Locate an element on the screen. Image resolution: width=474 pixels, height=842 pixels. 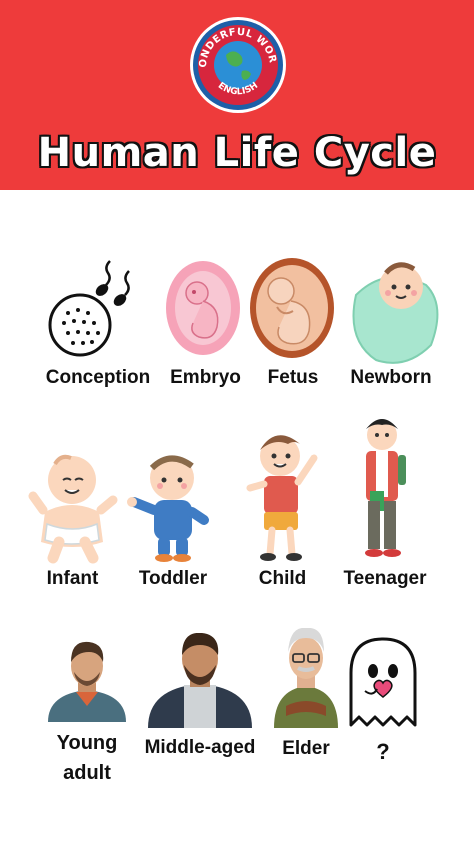
stage-conception: Conception is located at coordinates (100, 325).